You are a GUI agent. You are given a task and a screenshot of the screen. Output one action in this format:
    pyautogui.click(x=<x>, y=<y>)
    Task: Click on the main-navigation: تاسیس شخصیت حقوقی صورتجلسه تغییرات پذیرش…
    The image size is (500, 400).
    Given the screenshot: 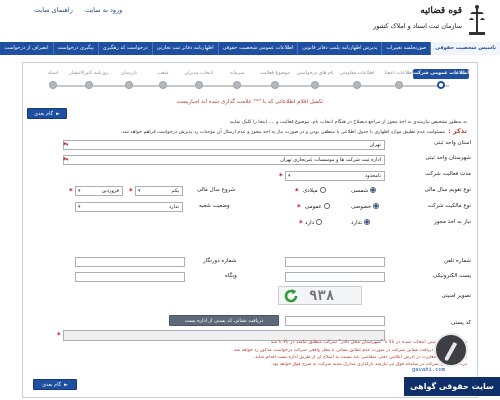 What is the action you would take?
    pyautogui.click(x=250, y=48)
    